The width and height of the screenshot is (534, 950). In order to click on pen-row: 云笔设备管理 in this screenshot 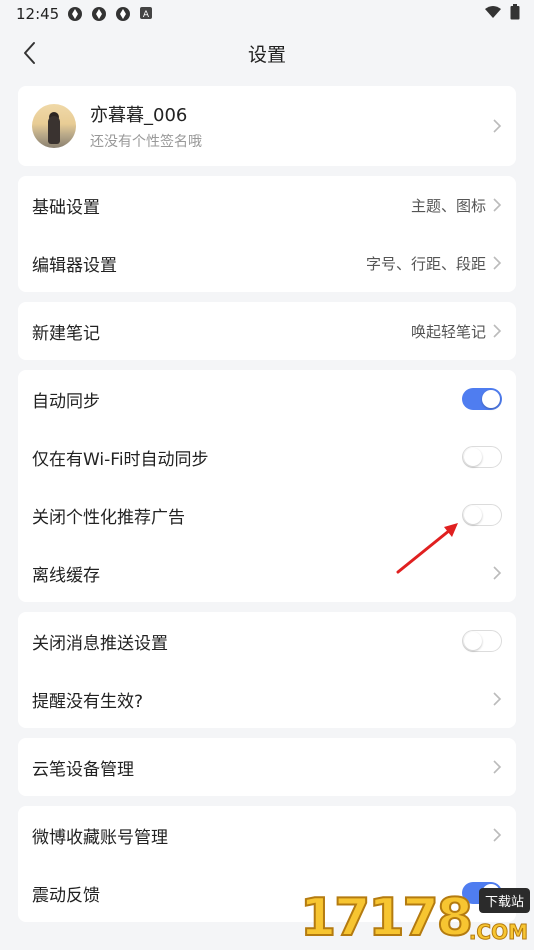, I will do `click(267, 767)`.